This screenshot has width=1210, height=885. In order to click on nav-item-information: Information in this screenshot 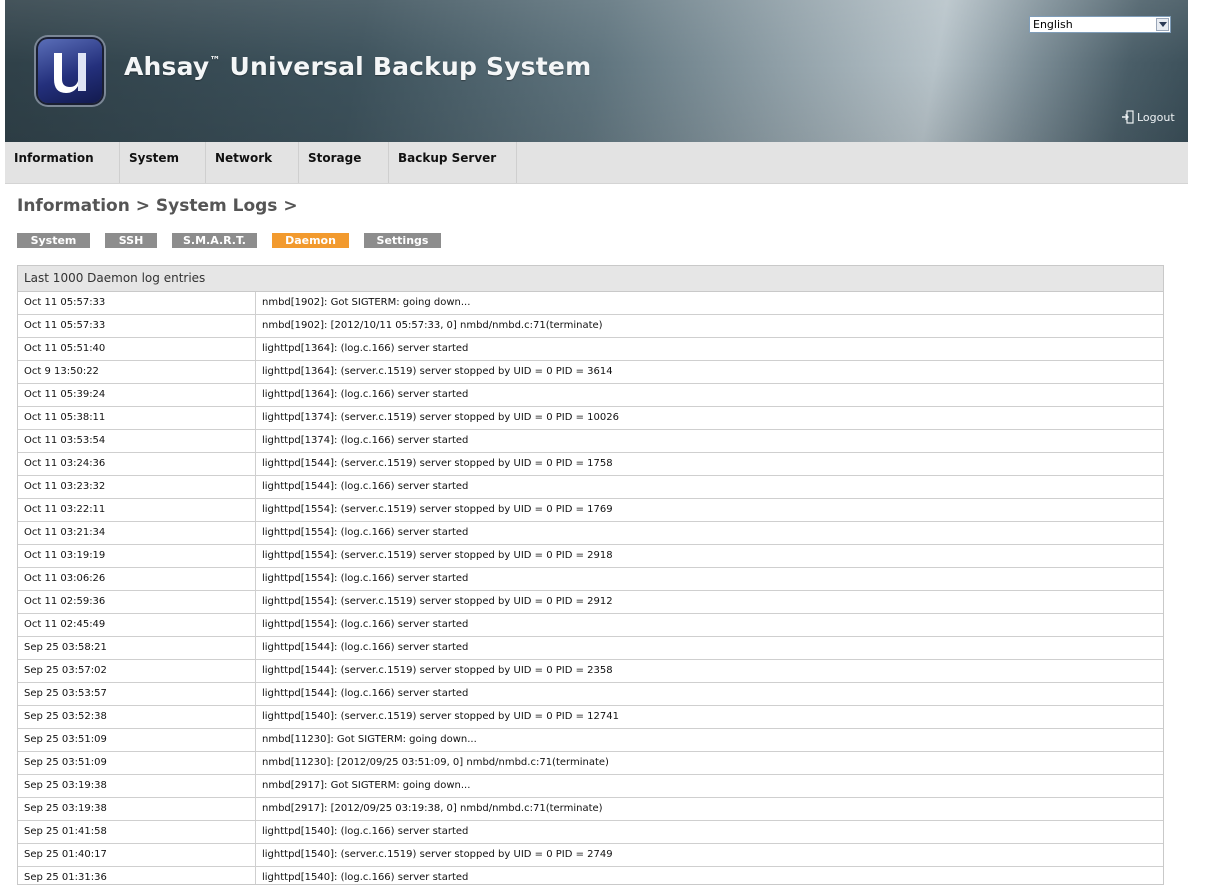, I will do `click(62, 162)`.